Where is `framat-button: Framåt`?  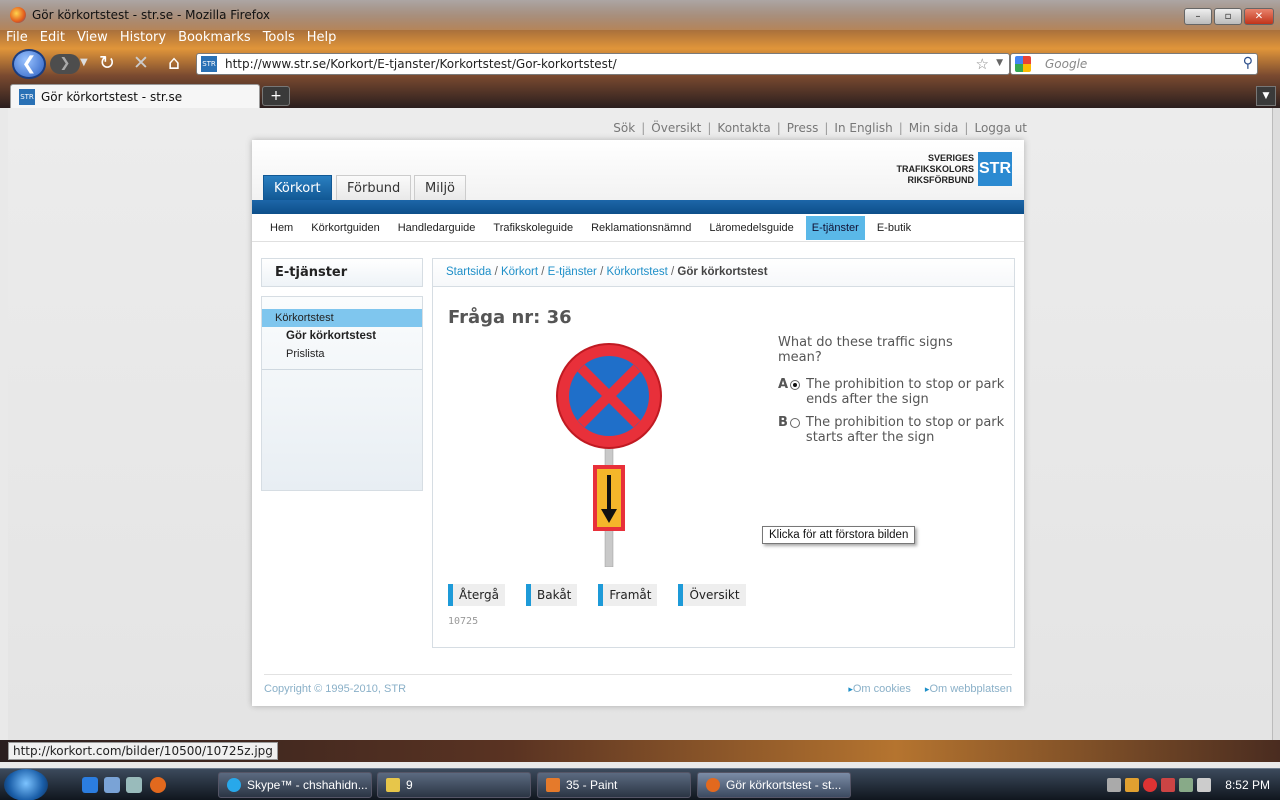 framat-button: Framåt is located at coordinates (628, 595).